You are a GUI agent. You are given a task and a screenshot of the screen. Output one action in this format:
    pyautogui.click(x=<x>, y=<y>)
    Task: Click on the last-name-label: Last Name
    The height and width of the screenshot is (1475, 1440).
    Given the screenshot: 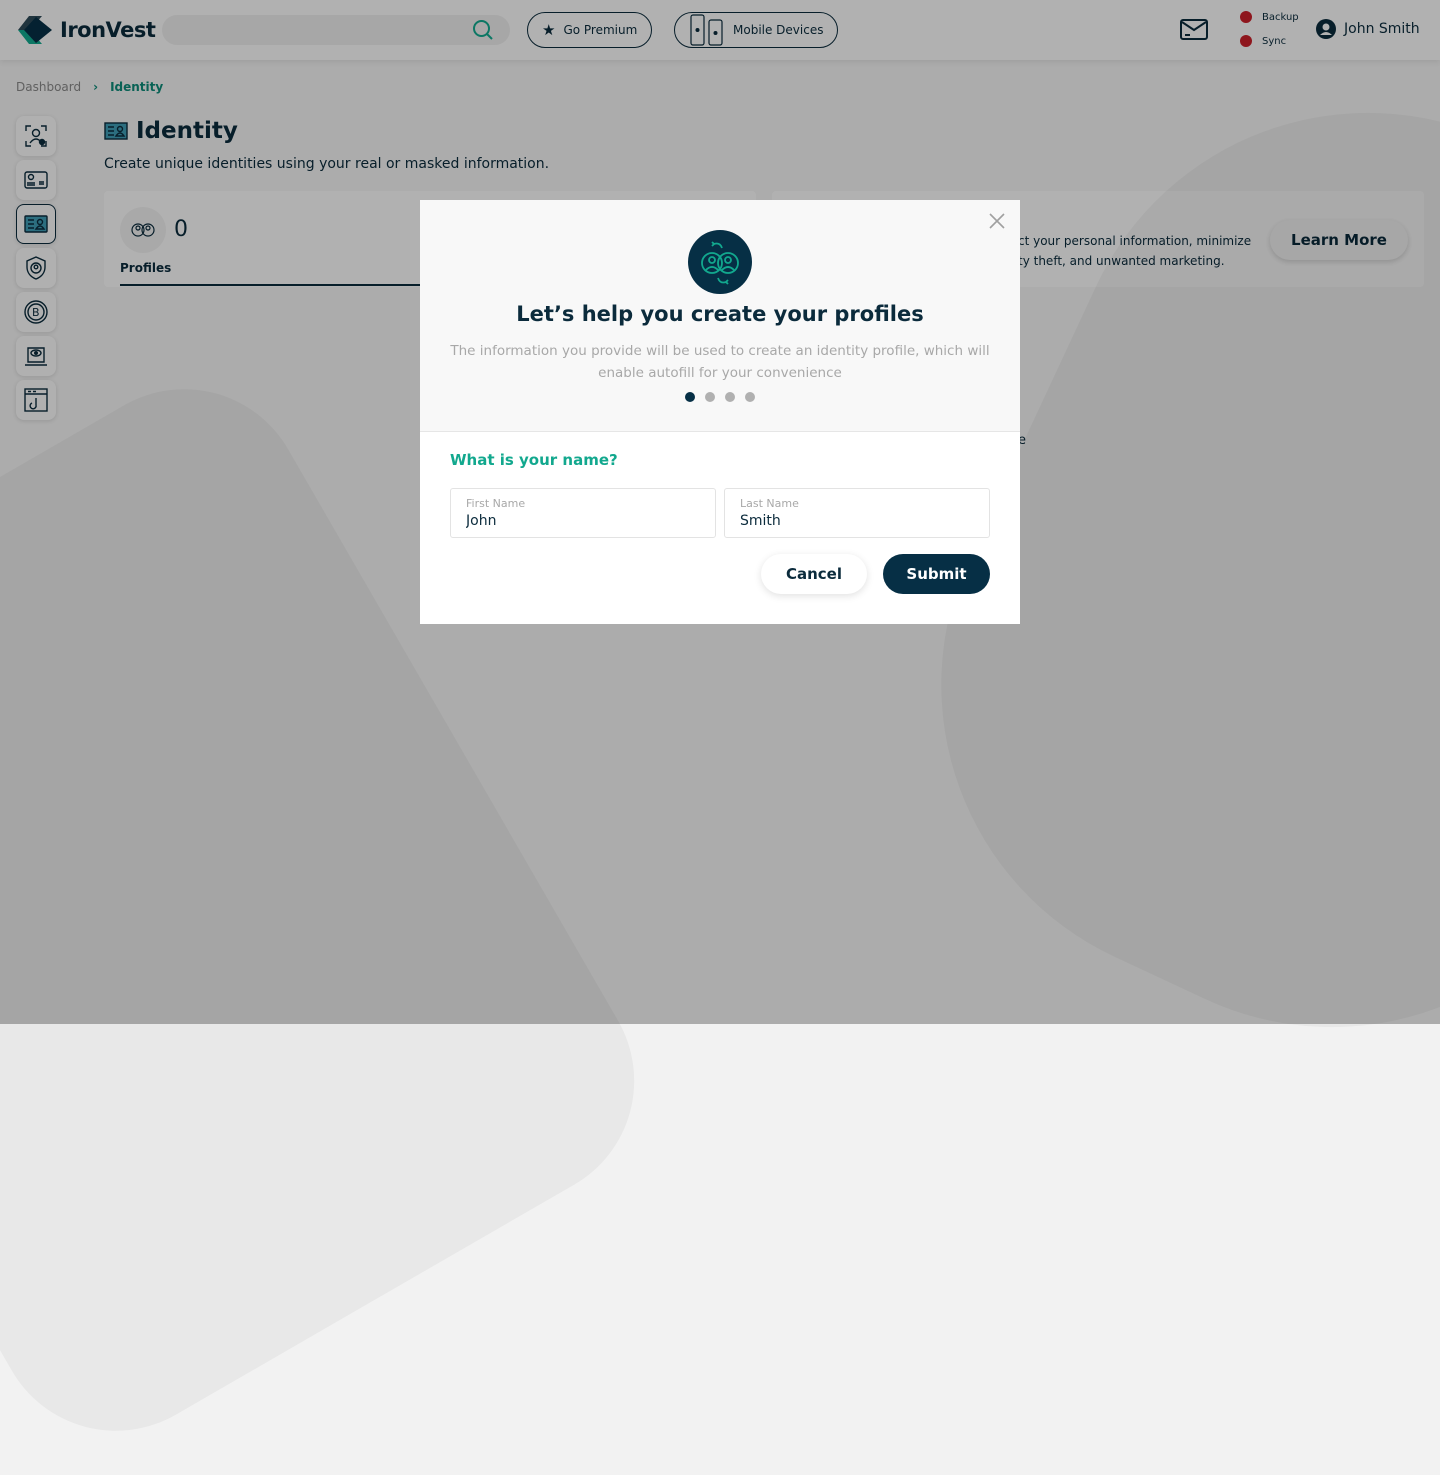 What is the action you would take?
    pyautogui.click(x=769, y=503)
    